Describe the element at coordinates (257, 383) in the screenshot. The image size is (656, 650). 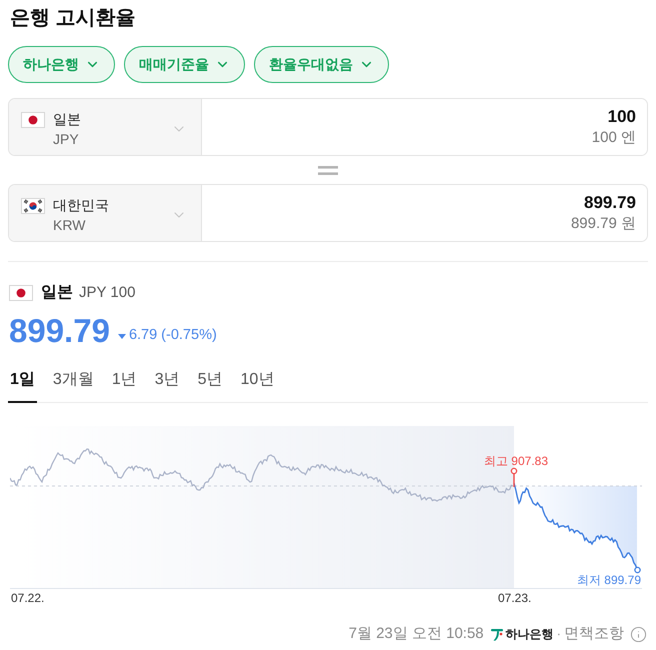
I see `period-tab: 10년` at that location.